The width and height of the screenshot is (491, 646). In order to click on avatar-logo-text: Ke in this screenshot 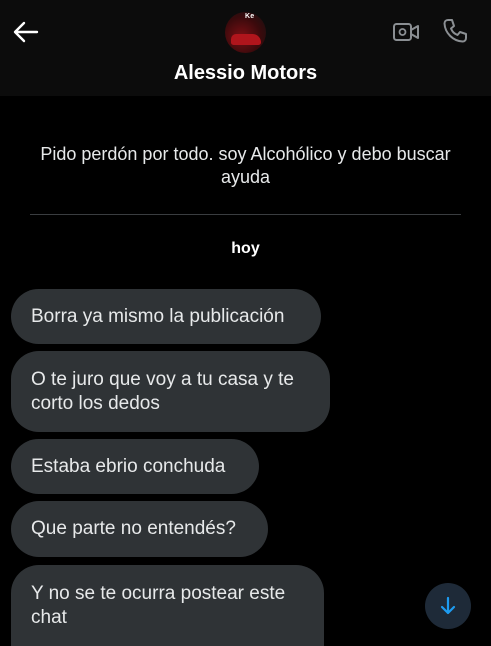, I will do `click(250, 16)`.